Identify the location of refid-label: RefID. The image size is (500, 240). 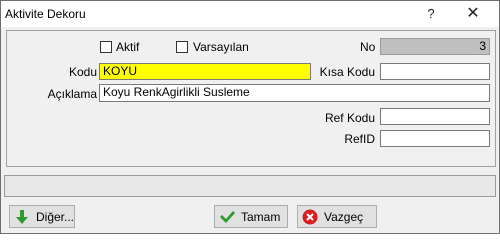
(359, 139).